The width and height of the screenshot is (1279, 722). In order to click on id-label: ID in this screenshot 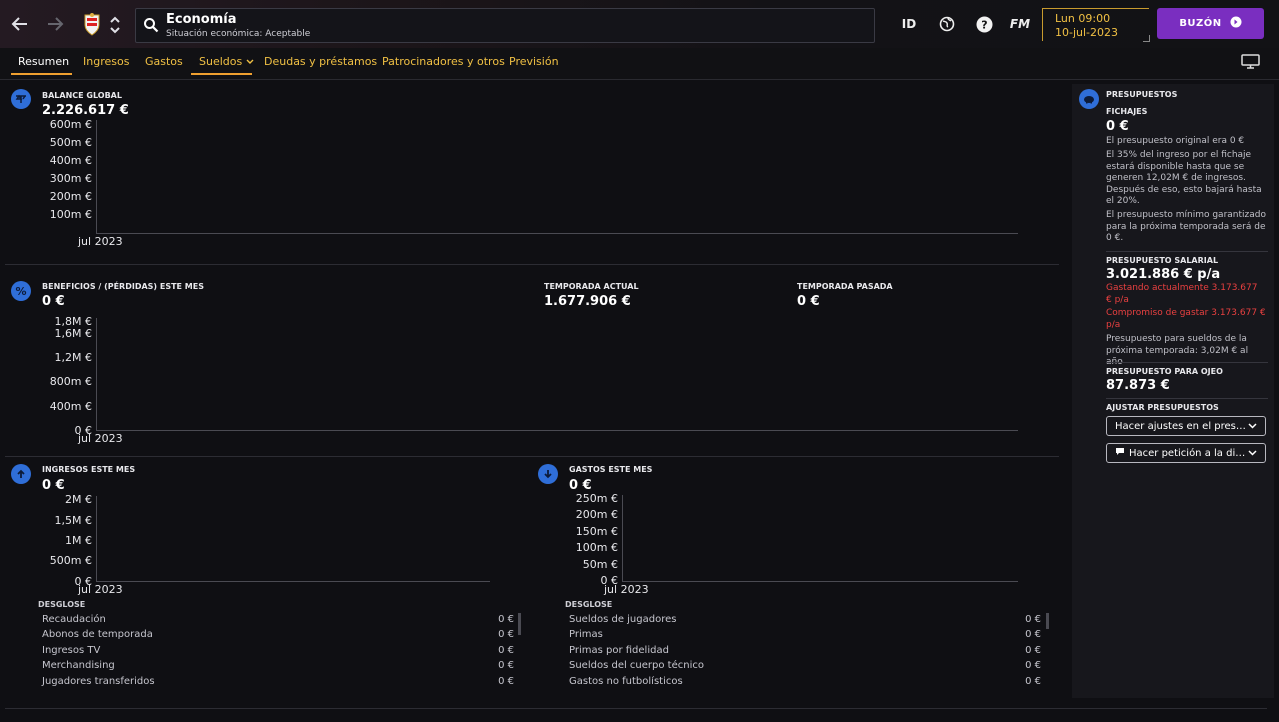, I will do `click(909, 24)`.